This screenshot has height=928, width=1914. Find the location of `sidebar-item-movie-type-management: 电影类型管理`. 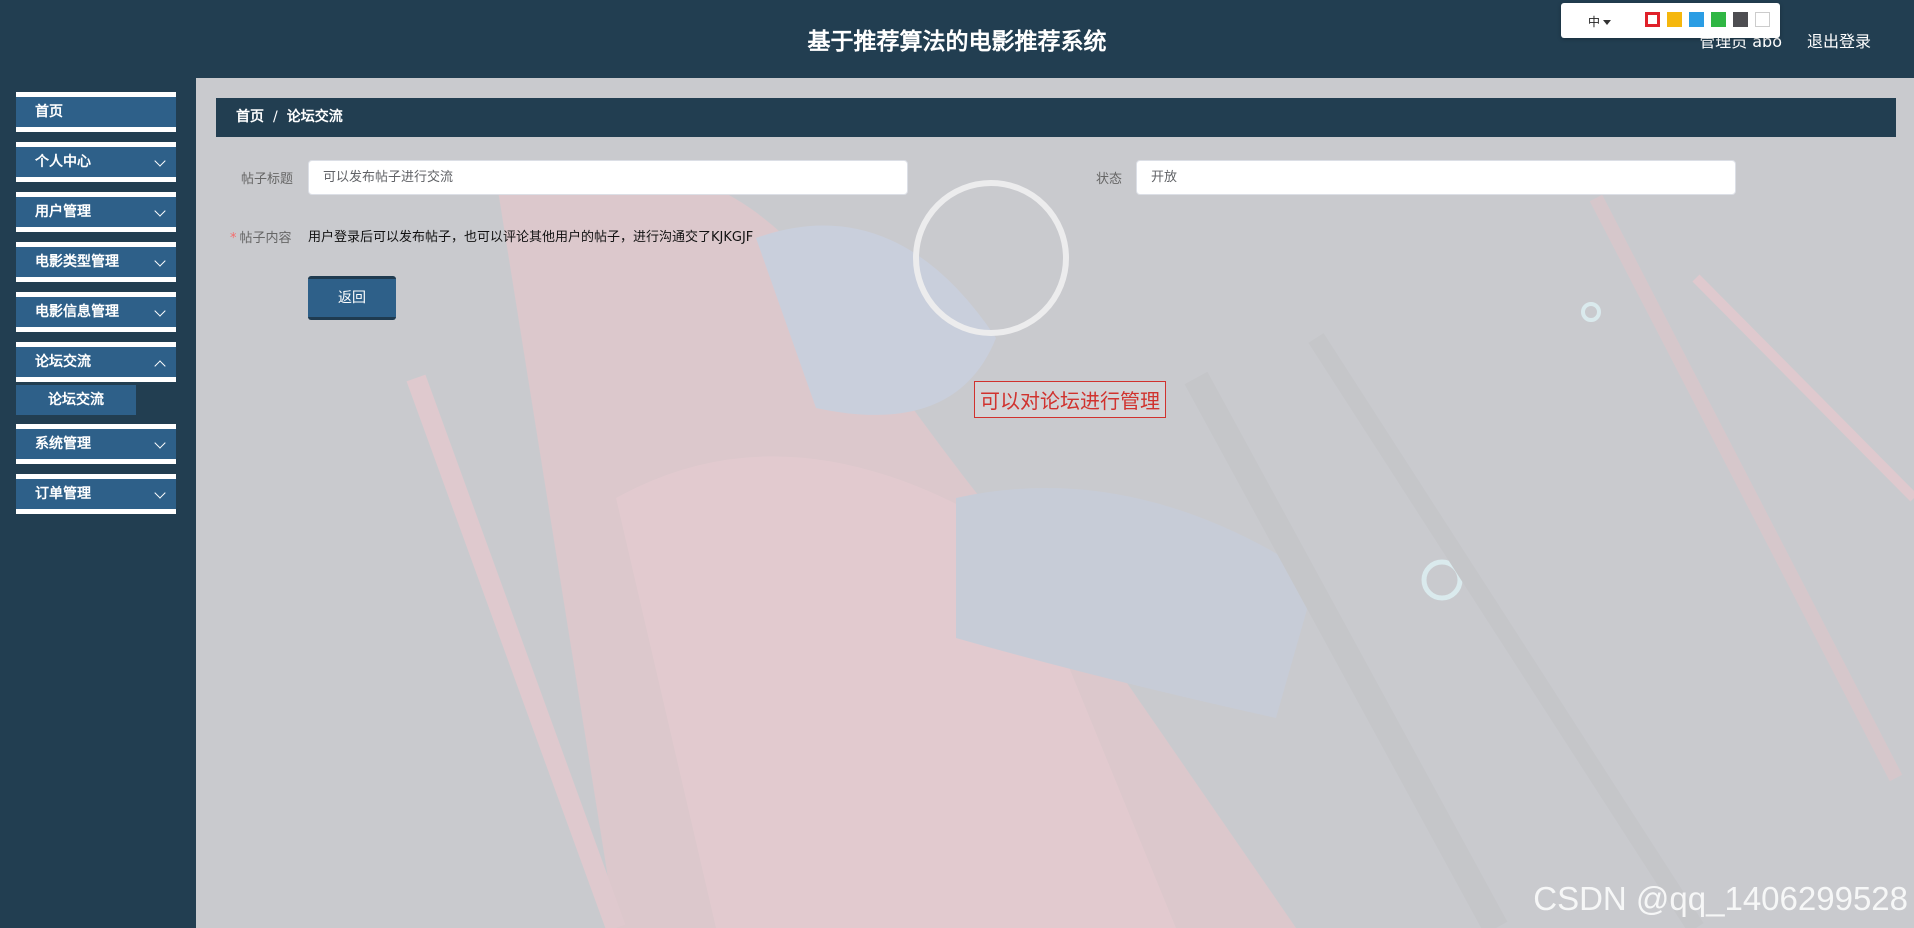

sidebar-item-movie-type-management: 电影类型管理 is located at coordinates (96, 262).